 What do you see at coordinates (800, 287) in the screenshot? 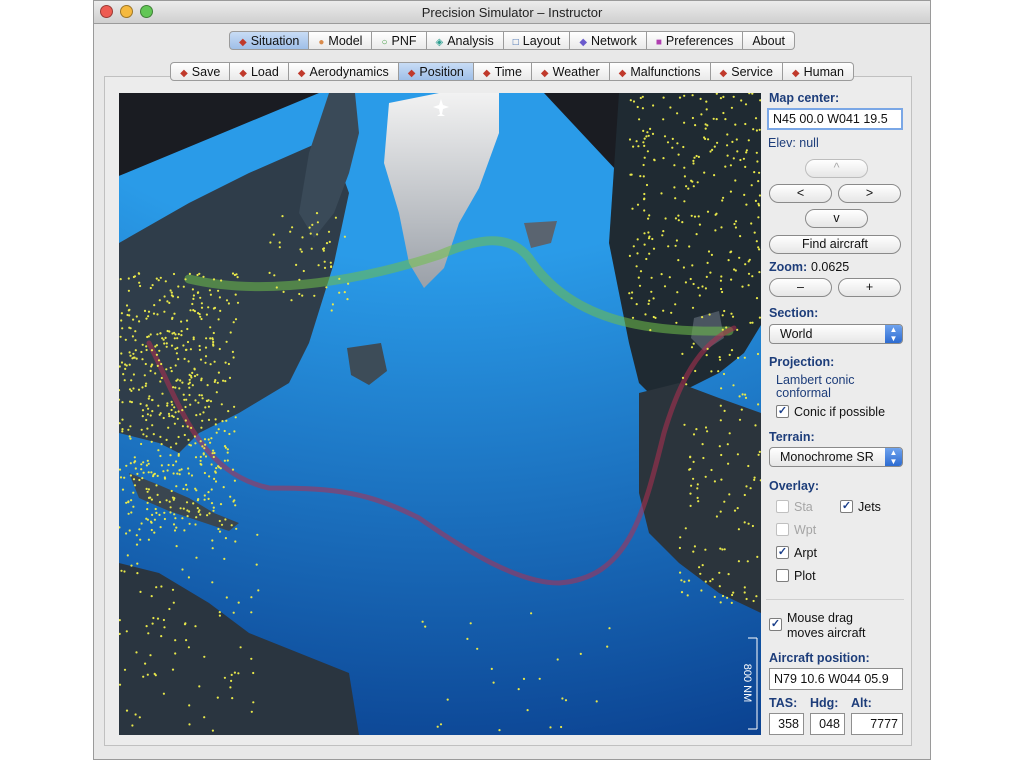
I see `zoom-out-button: –` at bounding box center [800, 287].